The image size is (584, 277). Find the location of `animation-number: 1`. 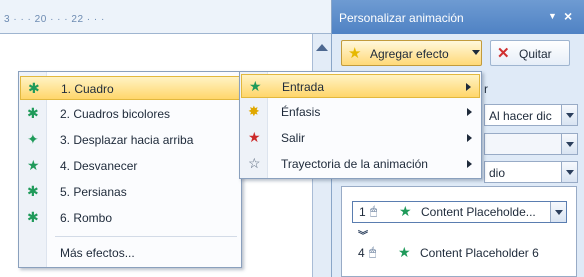

animation-number: 1 is located at coordinates (362, 212).